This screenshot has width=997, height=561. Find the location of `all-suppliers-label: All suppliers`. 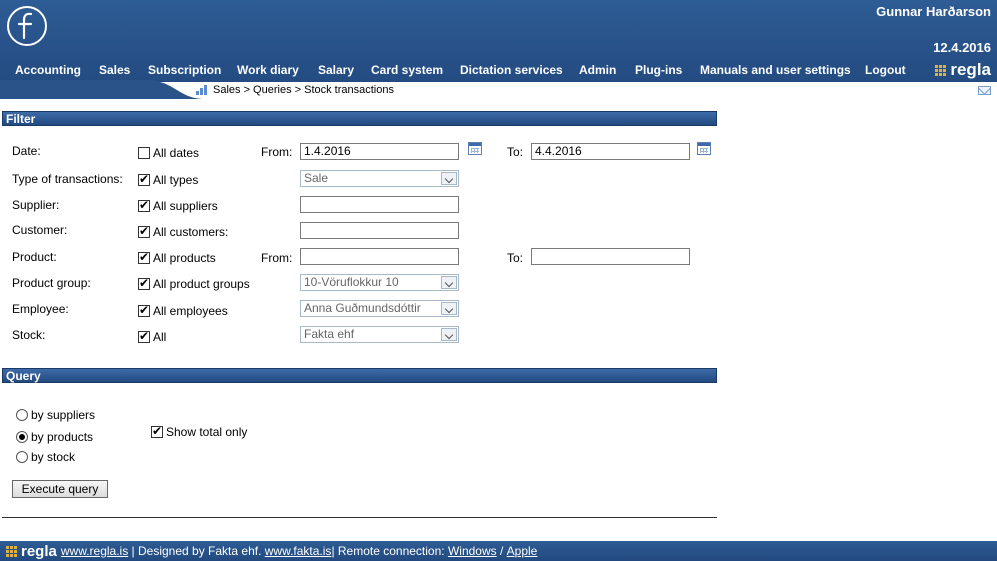

all-suppliers-label: All suppliers is located at coordinates (185, 206).